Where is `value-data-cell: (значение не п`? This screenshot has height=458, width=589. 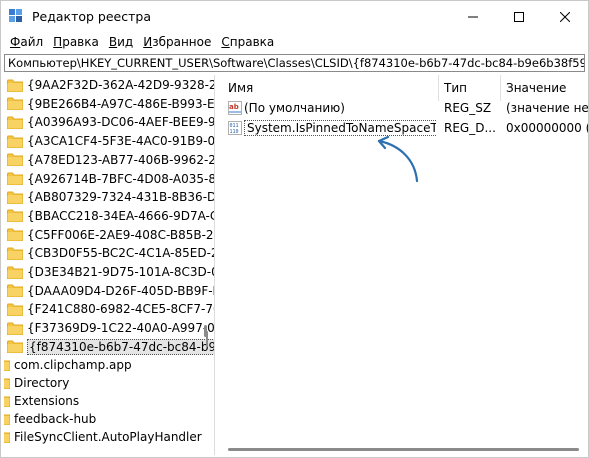 value-data-cell: (значение не п is located at coordinates (547, 108).